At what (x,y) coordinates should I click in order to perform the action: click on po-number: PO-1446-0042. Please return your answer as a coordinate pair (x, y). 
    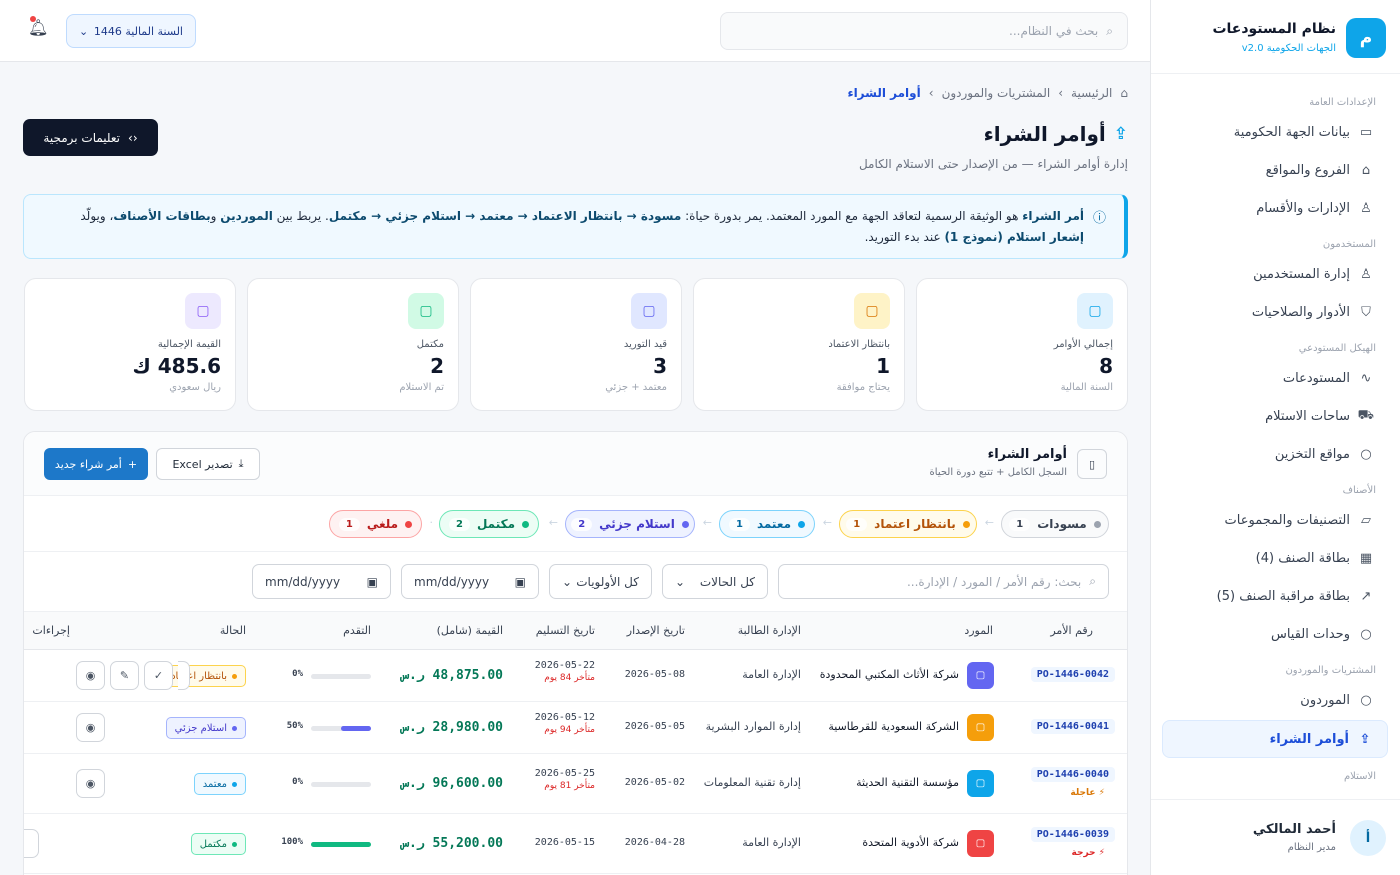
    Looking at the image, I should click on (1072, 674).